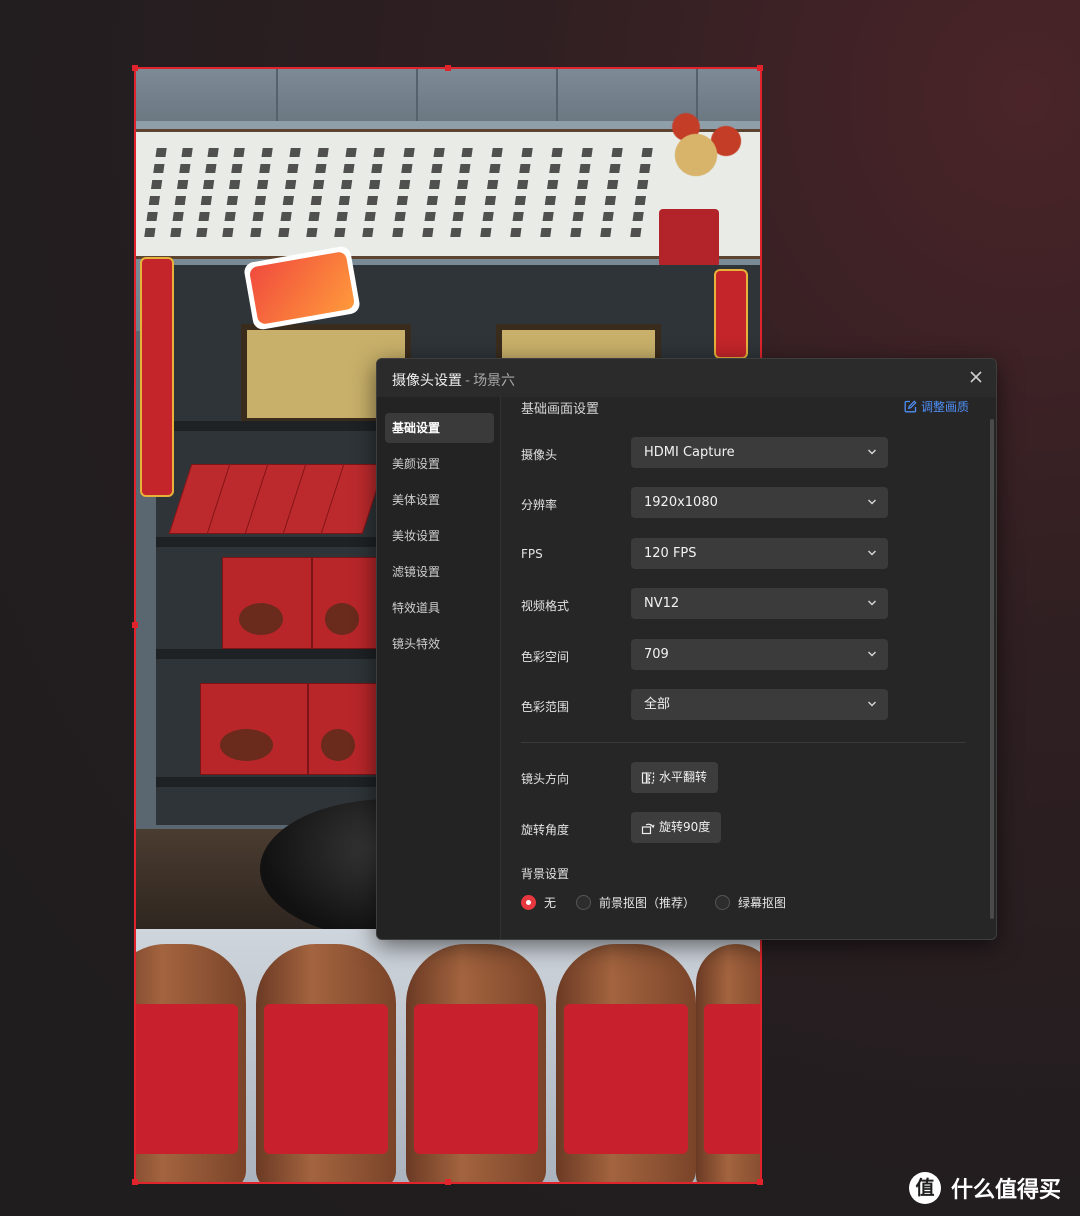 Image resolution: width=1080 pixels, height=1216 pixels. I want to click on preview-vase, so click(689, 238).